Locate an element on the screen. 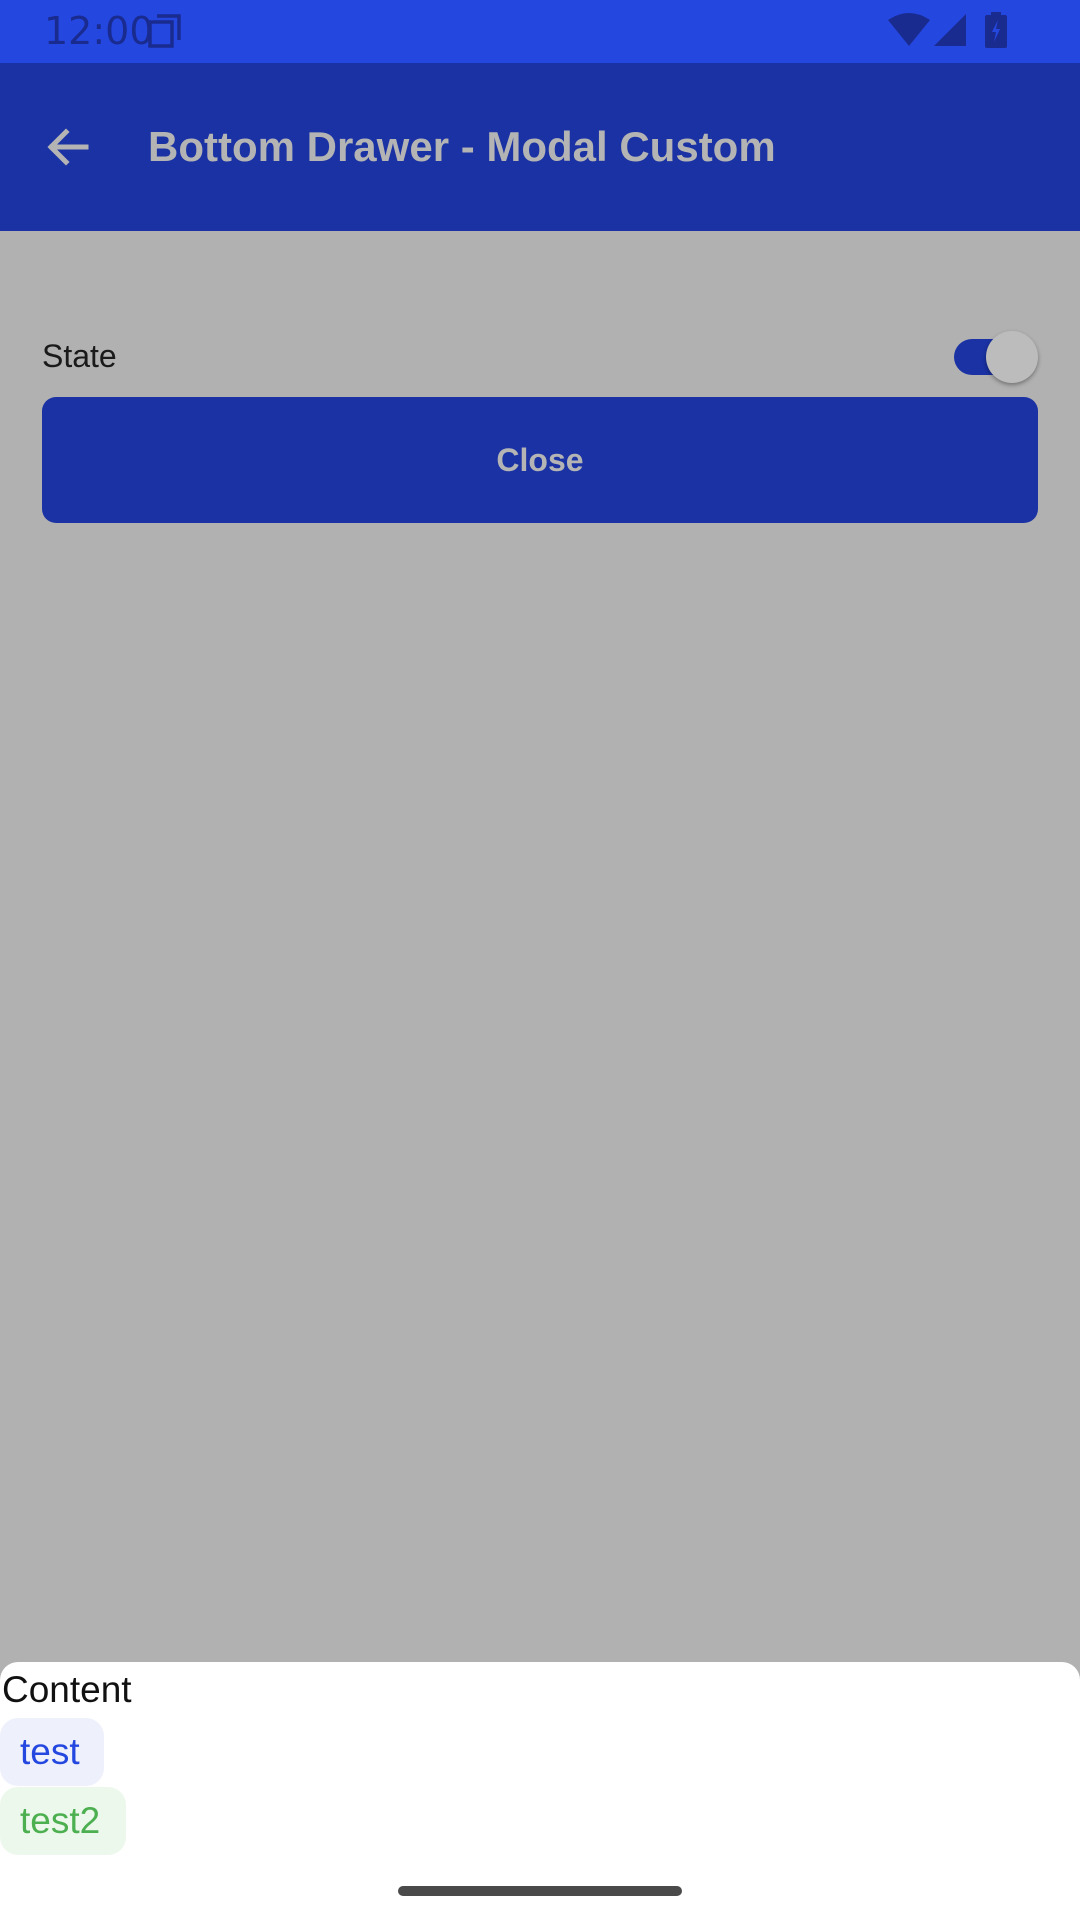 Image resolution: width=1080 pixels, height=1920 pixels. state-label: State is located at coordinates (79, 356).